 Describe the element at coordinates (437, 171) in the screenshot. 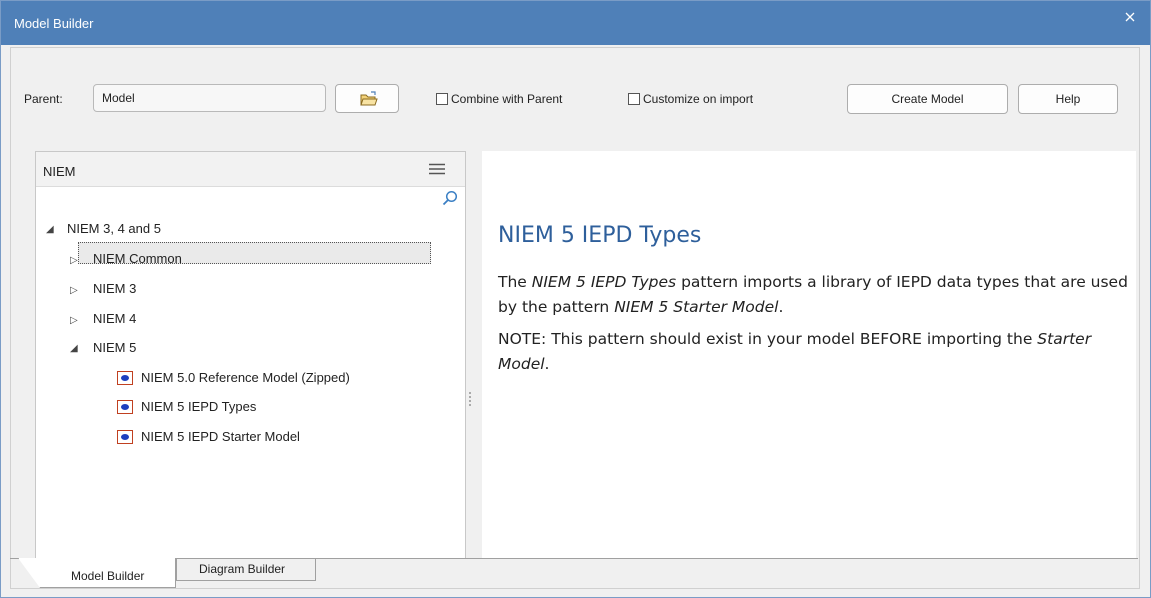

I see `hamburger-menu-icon` at that location.